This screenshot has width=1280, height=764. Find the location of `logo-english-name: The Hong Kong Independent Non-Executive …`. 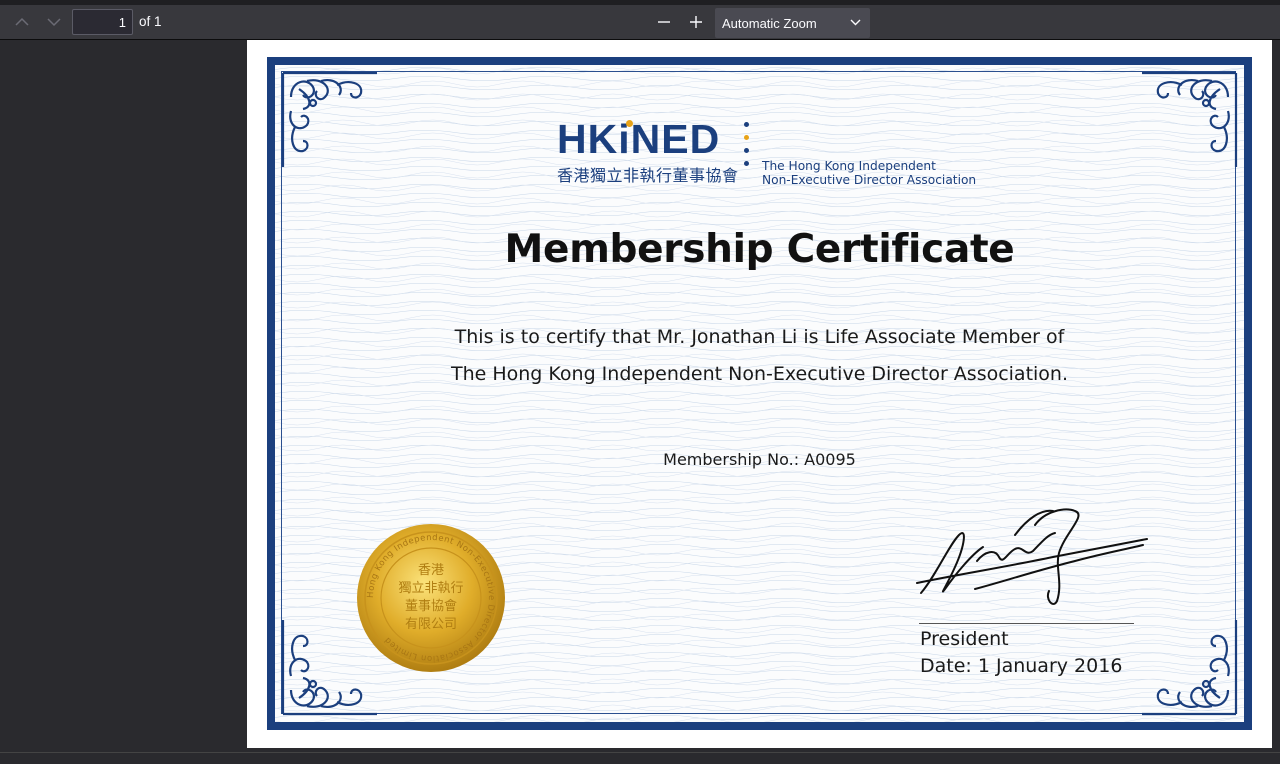

logo-english-name: The Hong Kong Independent Non-Executive … is located at coordinates (869, 173).